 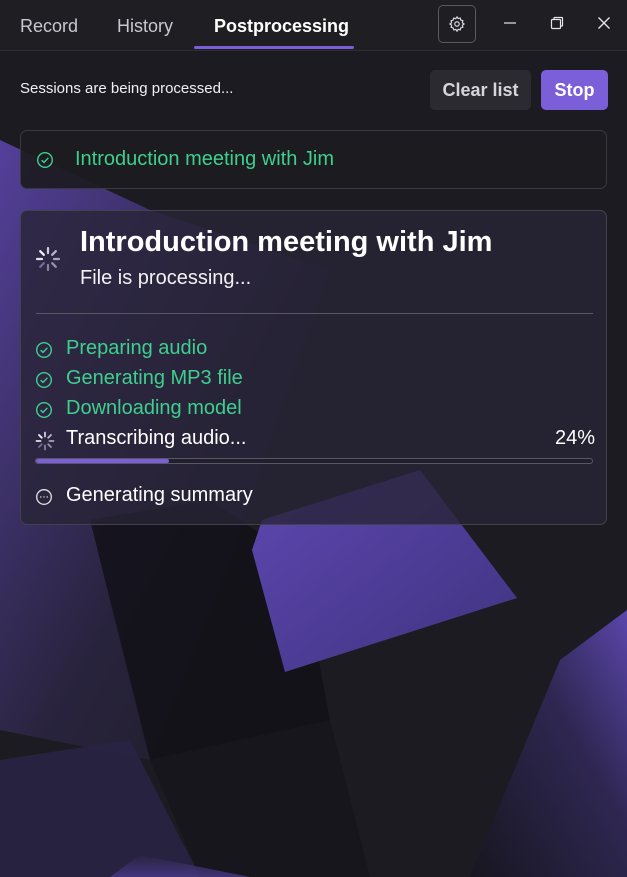 I want to click on step-downloading-model: Downloading model, so click(x=315, y=410).